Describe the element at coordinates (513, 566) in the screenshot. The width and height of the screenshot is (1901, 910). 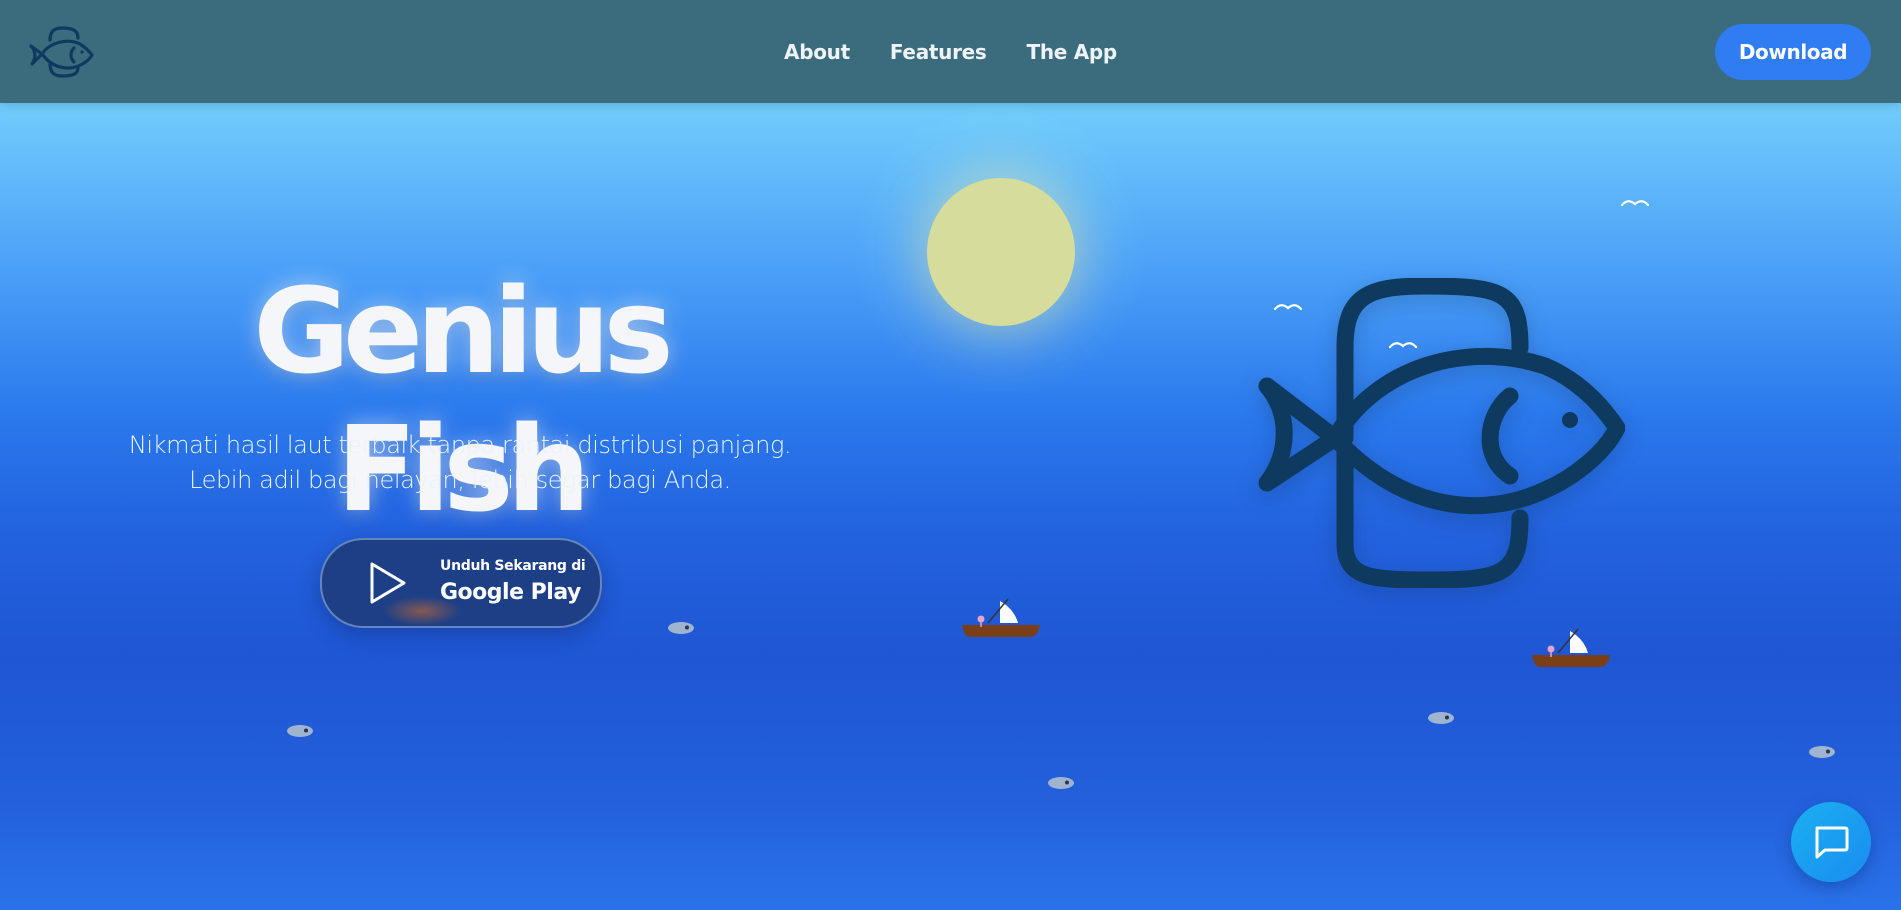
I see `store-button-small-text: Unduh Sekarang di` at that location.